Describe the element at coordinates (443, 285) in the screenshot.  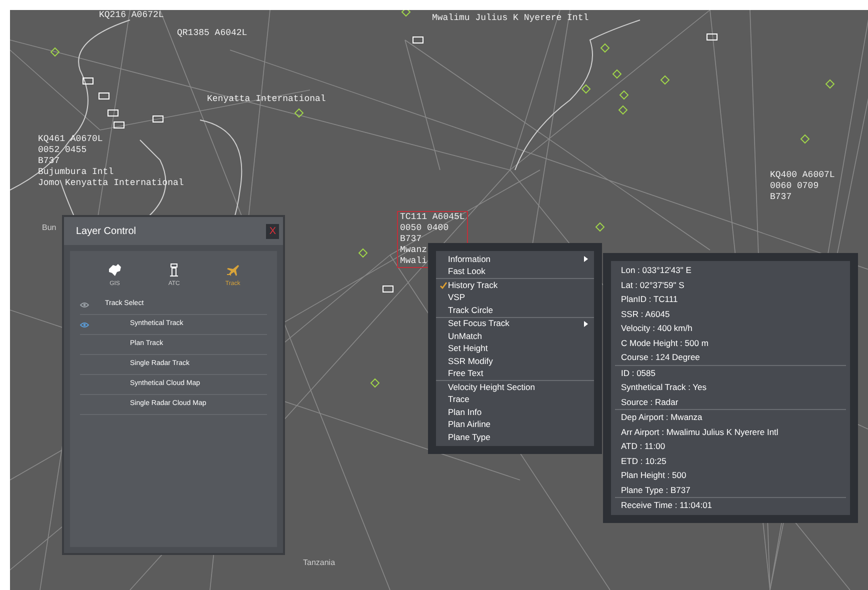
I see `checkmark-icon` at that location.